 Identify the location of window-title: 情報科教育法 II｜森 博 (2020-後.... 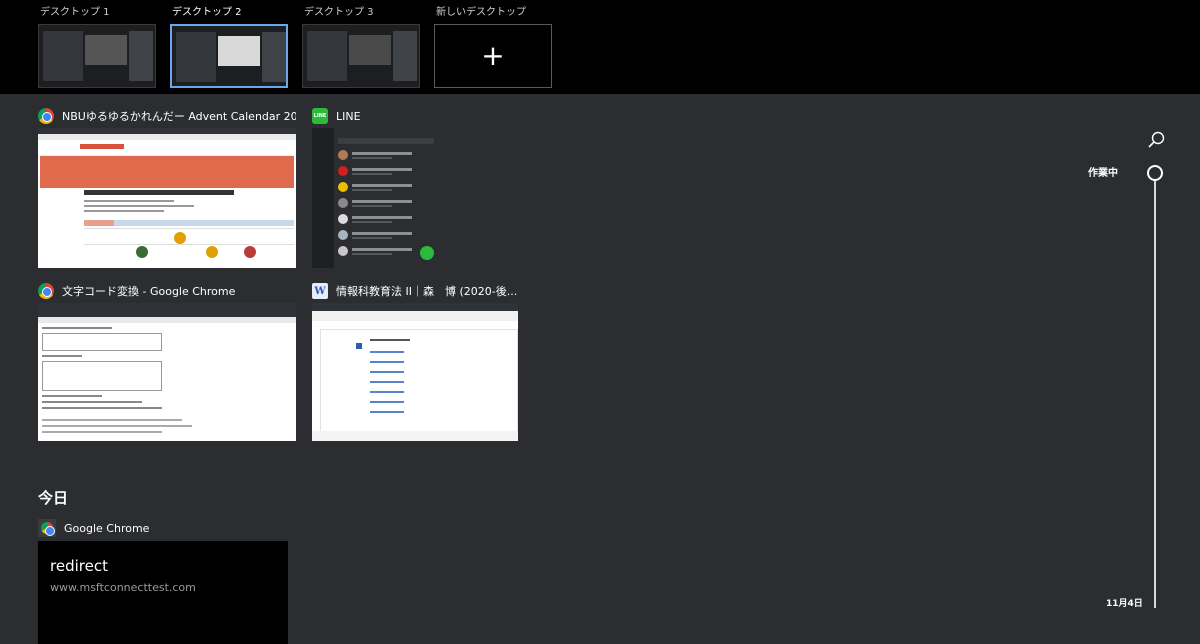
(427, 291).